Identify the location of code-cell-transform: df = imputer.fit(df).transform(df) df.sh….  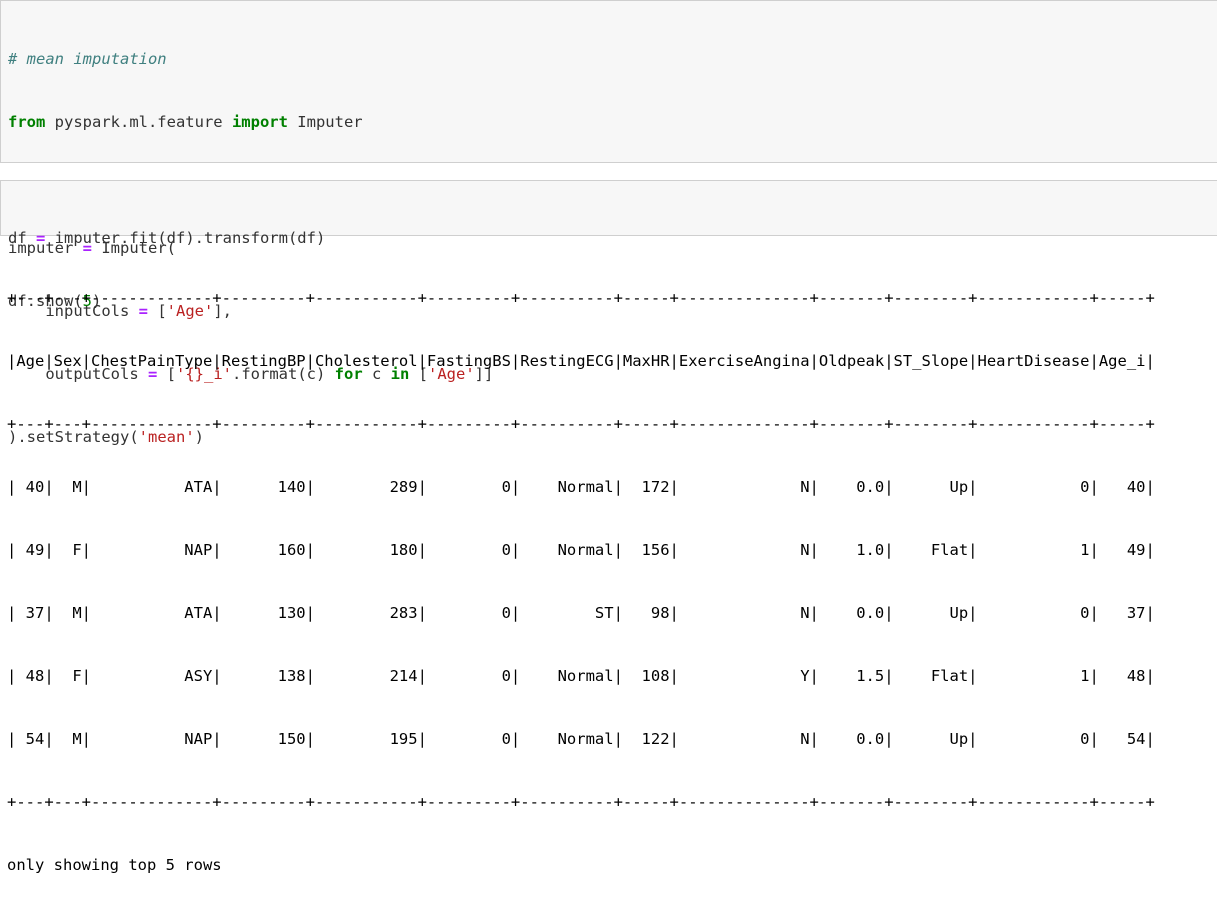
(608, 245).